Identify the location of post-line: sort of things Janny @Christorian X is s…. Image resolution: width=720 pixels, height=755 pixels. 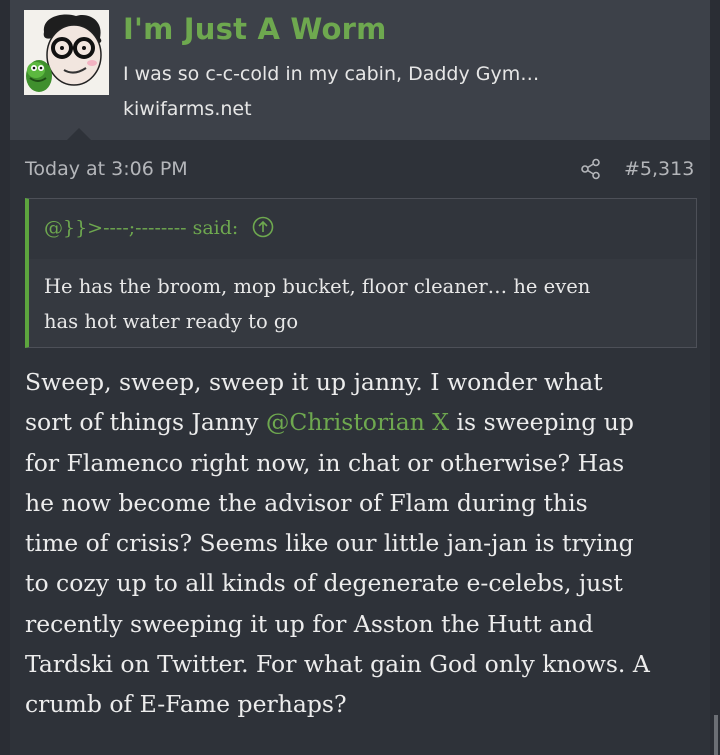
(365, 422).